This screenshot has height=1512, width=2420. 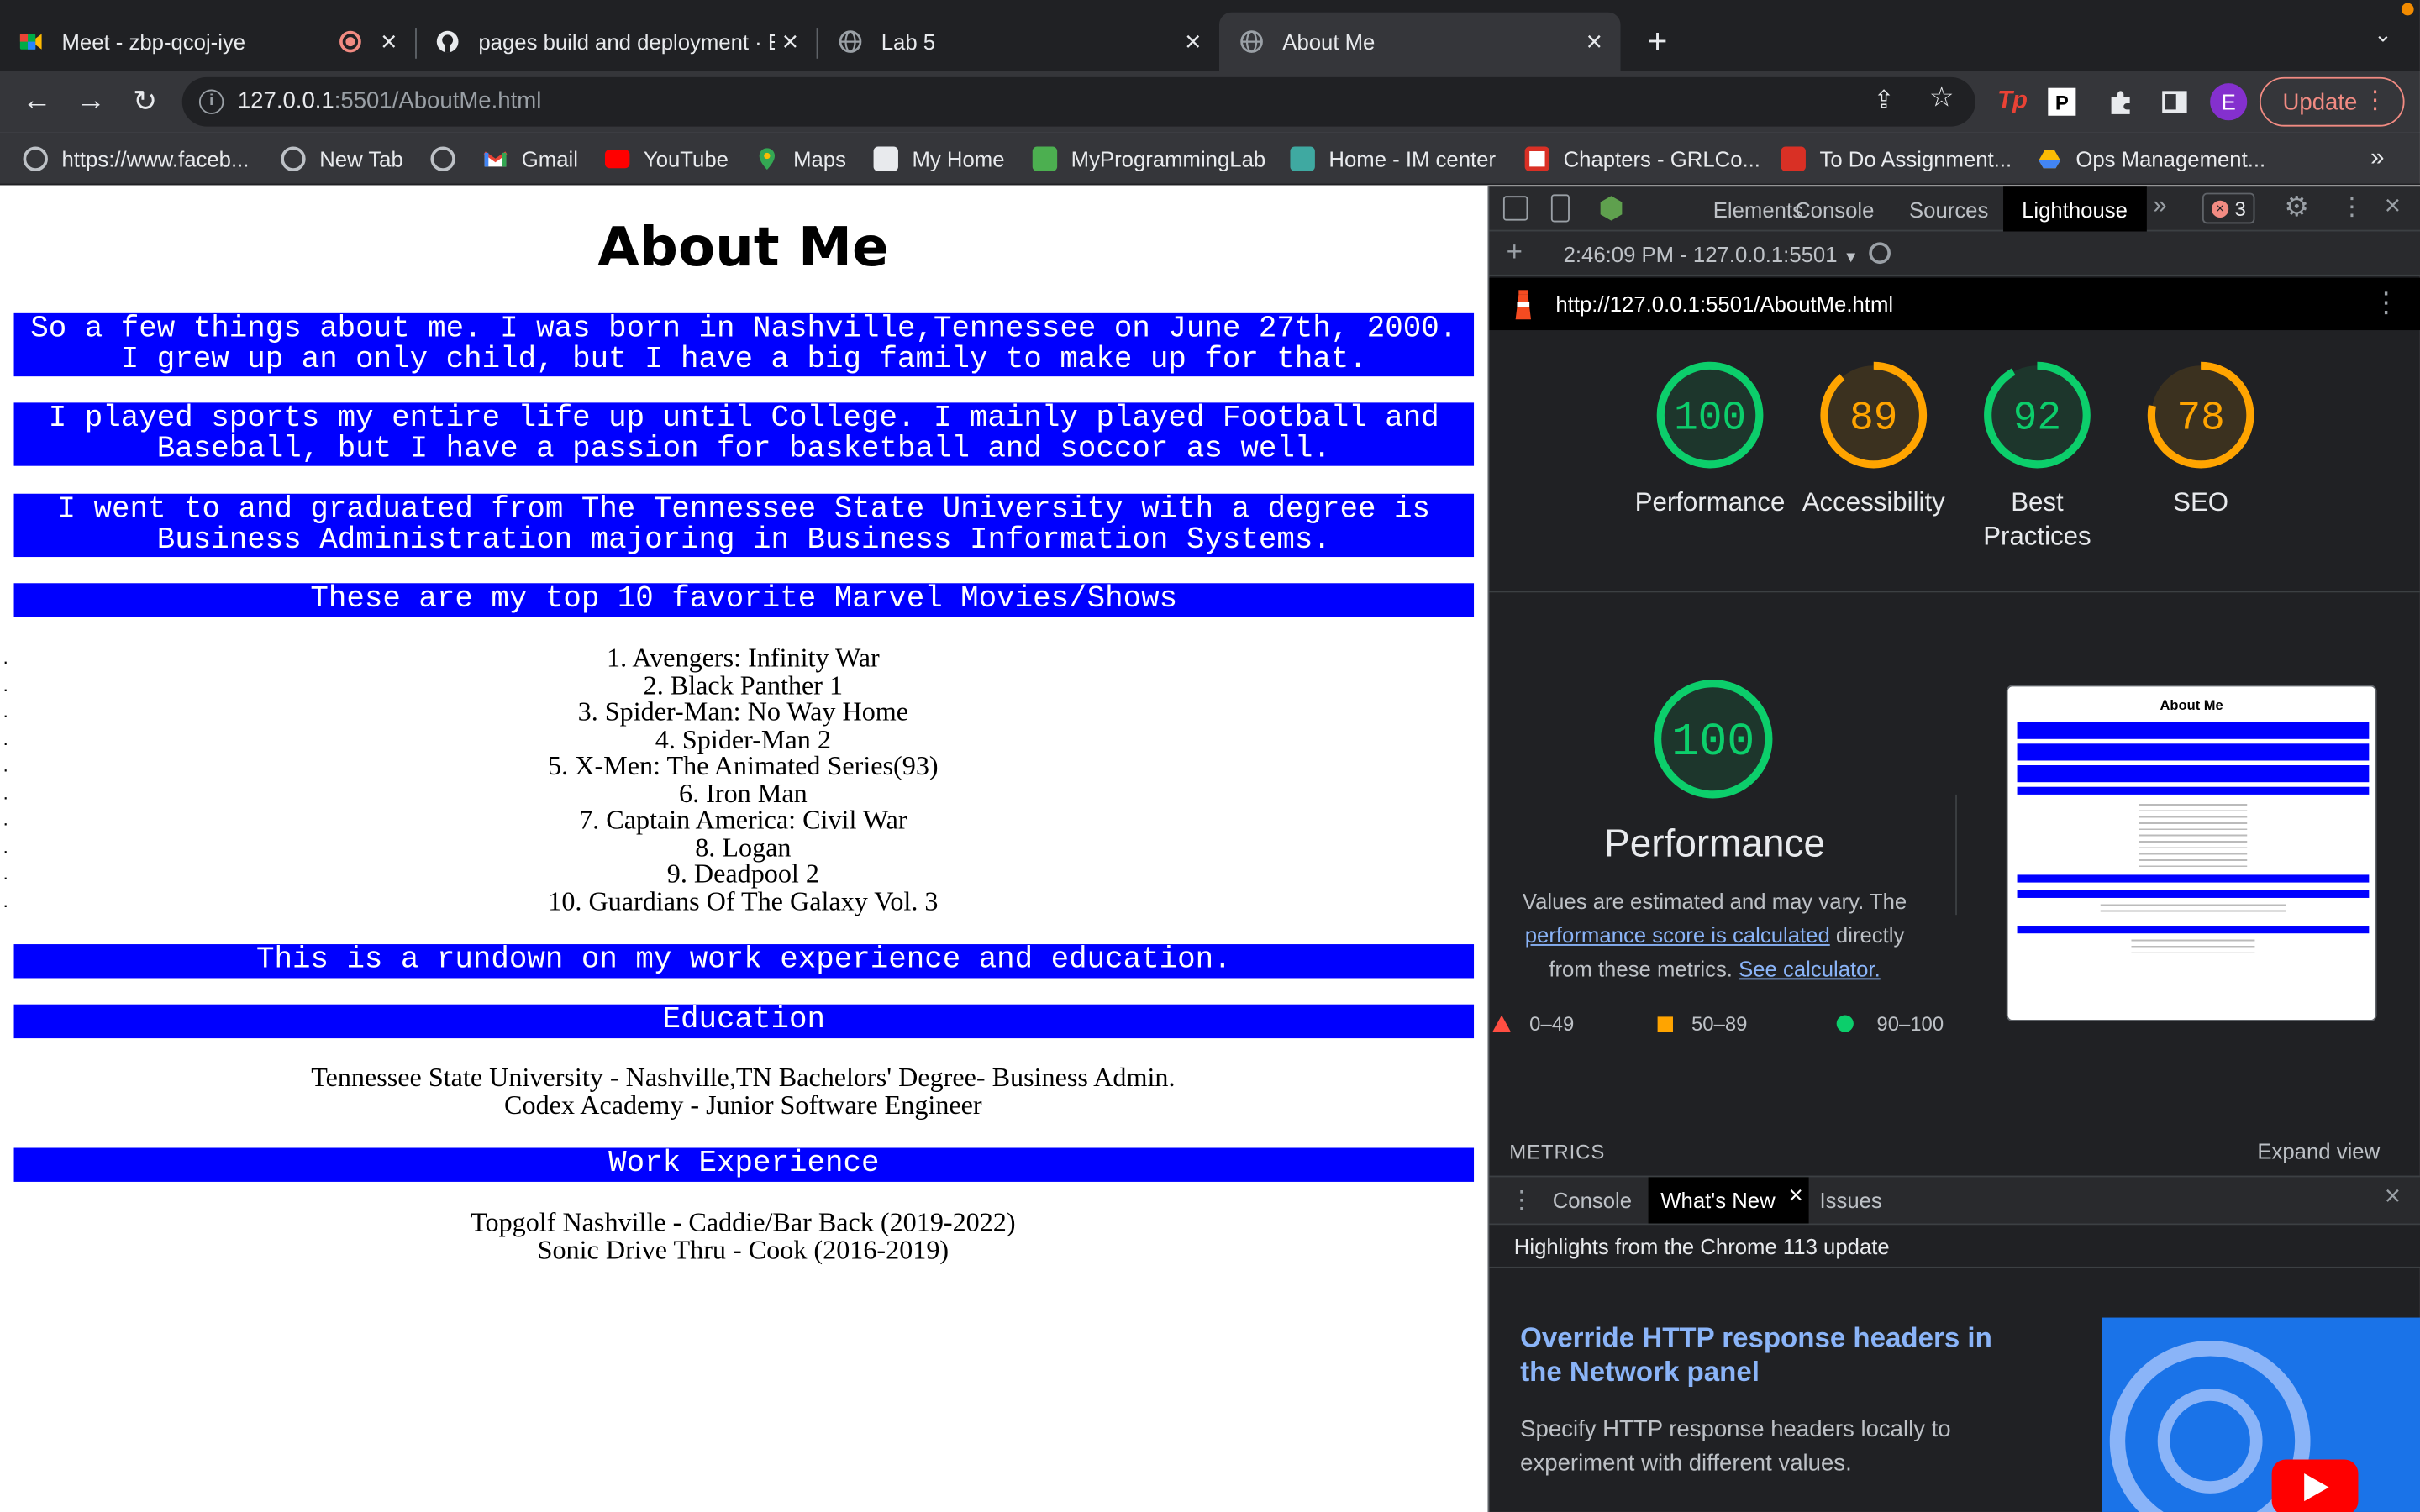 What do you see at coordinates (1657, 41) in the screenshot?
I see `new-tab-button: +` at bounding box center [1657, 41].